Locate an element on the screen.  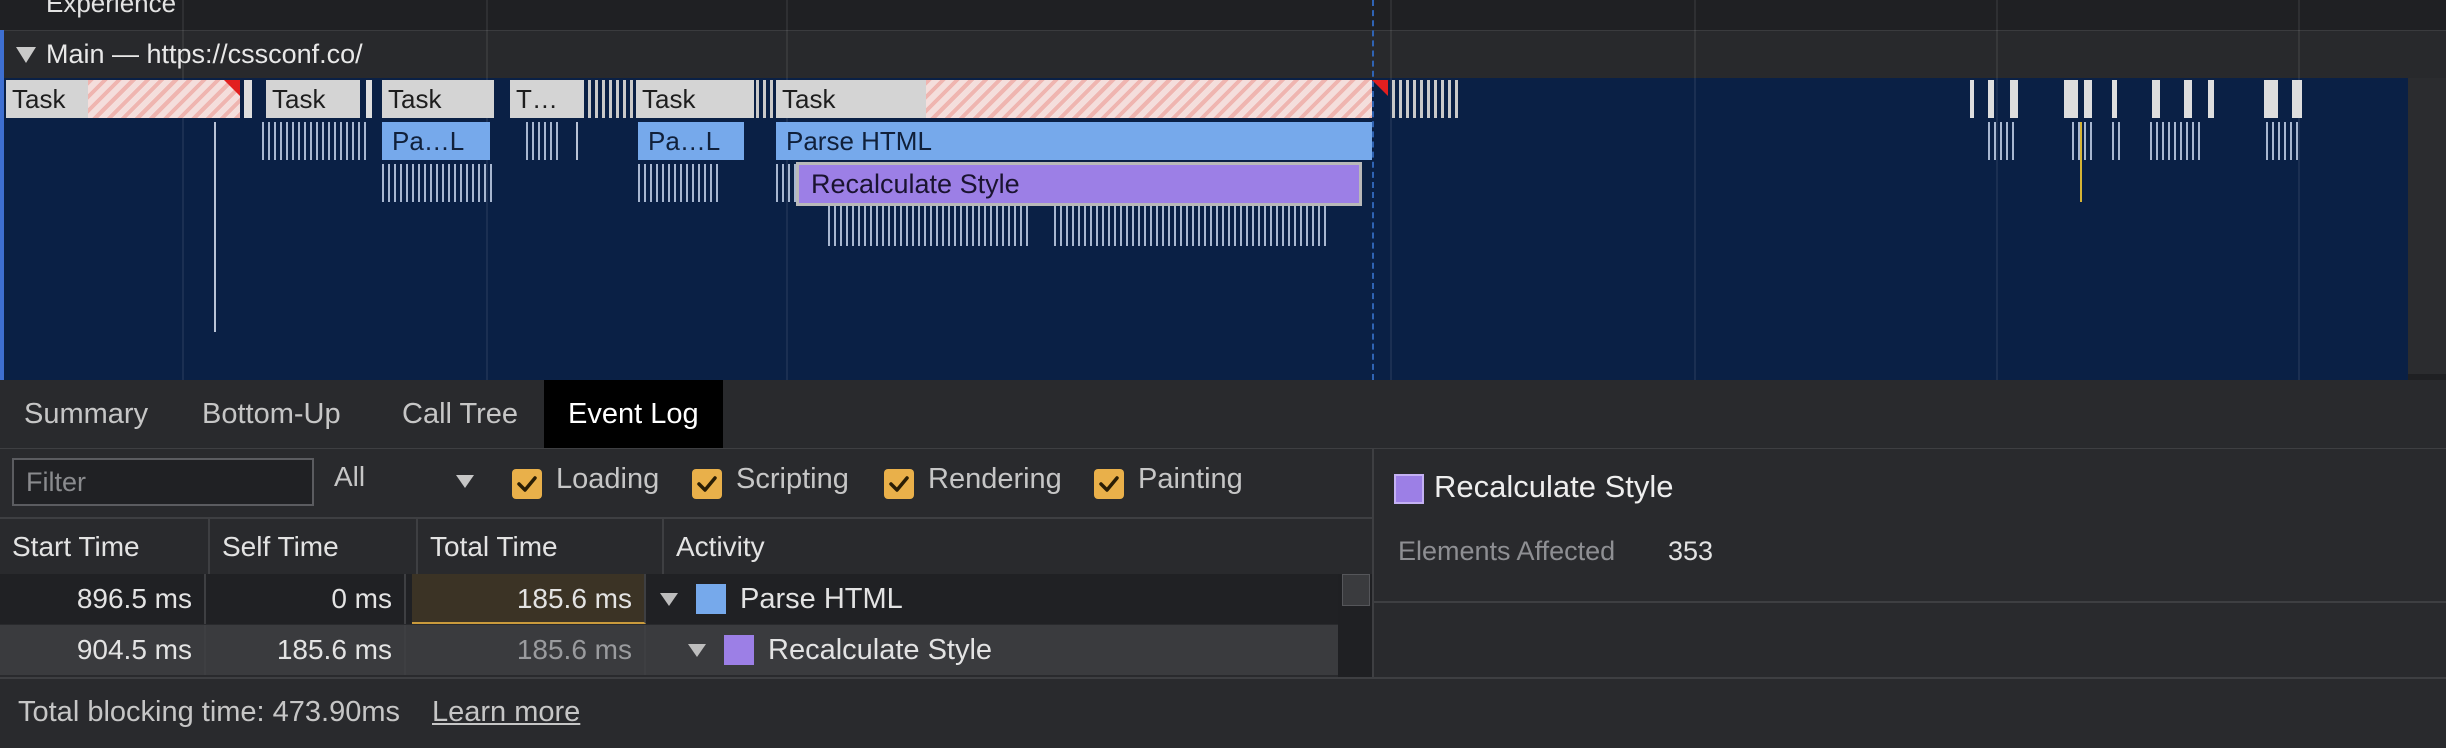
recalculate-style-block: Recalculate Style is located at coordinates (1079, 184).